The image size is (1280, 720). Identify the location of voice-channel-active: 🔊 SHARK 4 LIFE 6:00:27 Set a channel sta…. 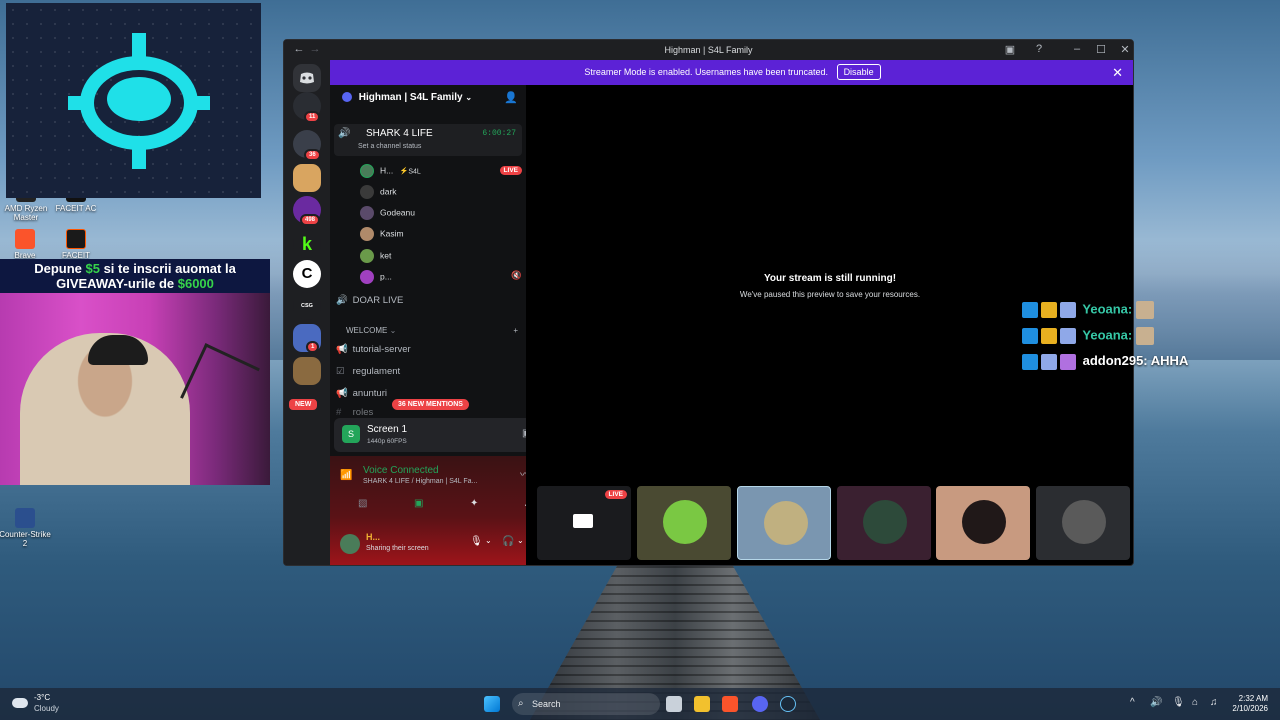
(428, 140).